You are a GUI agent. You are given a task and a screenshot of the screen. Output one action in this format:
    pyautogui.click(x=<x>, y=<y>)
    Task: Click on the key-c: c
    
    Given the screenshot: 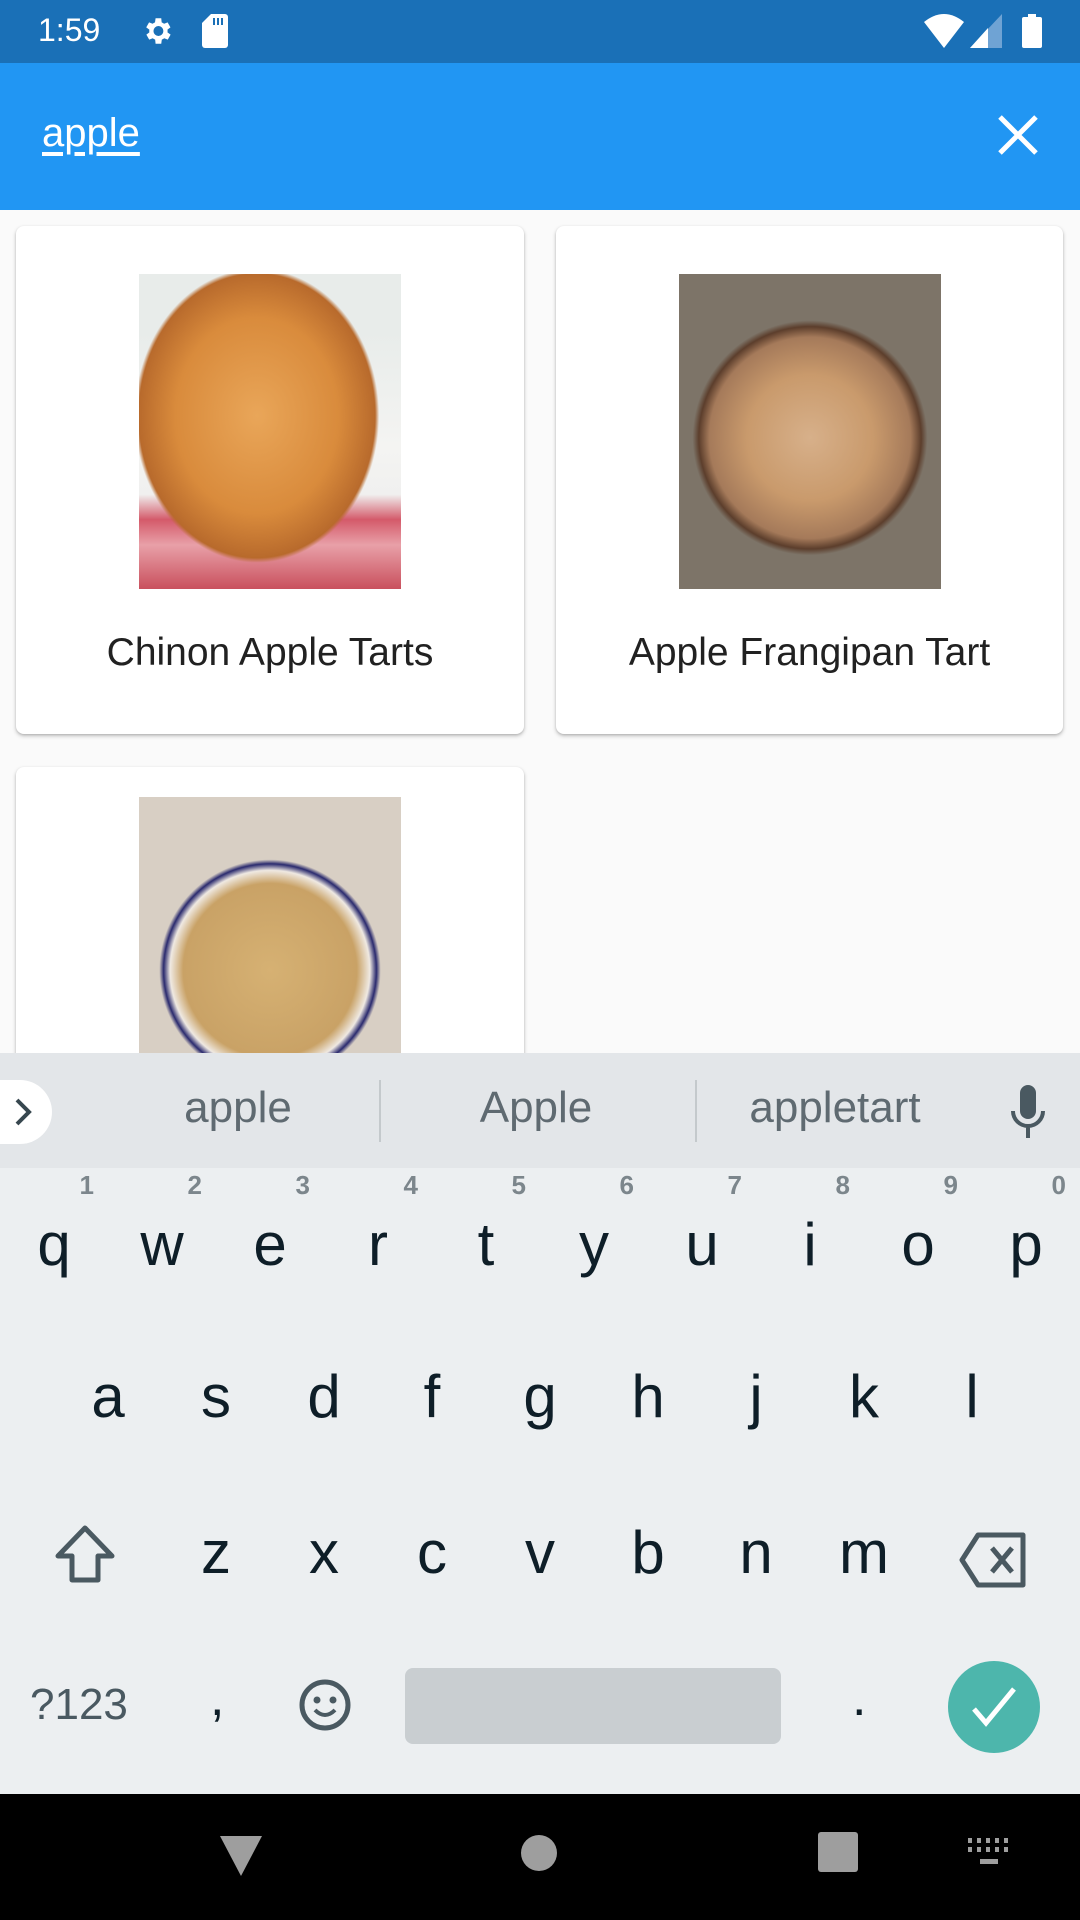 What is the action you would take?
    pyautogui.click(x=432, y=1551)
    